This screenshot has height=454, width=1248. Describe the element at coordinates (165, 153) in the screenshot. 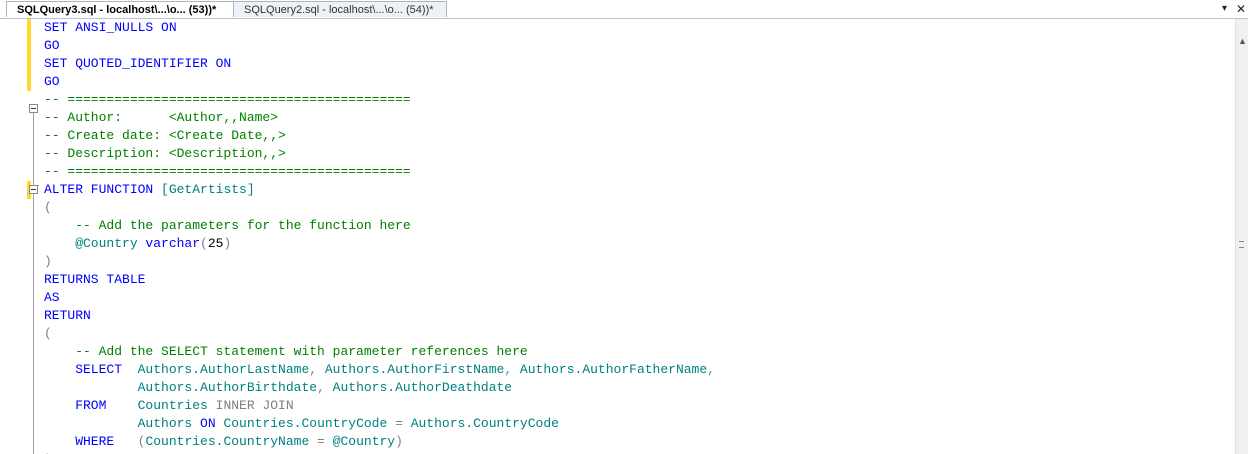

I see `code-line: -- Description: <Description,,>` at that location.